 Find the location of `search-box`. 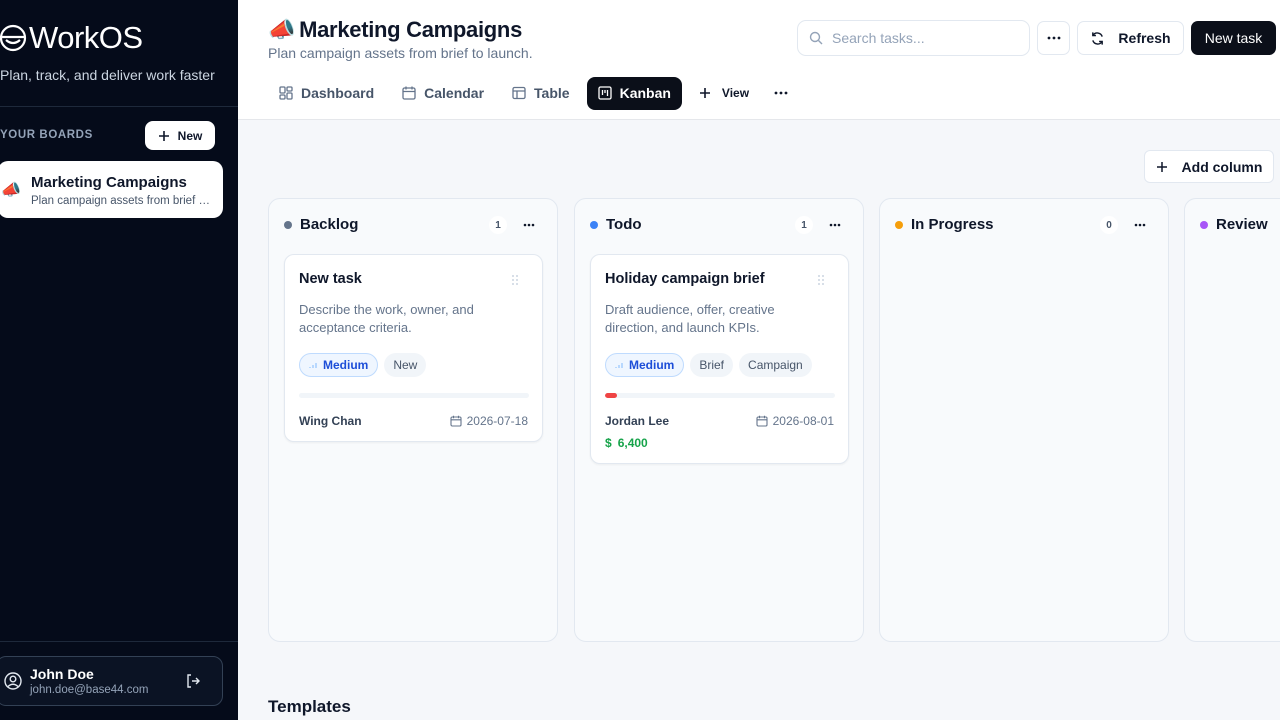

search-box is located at coordinates (913, 38).